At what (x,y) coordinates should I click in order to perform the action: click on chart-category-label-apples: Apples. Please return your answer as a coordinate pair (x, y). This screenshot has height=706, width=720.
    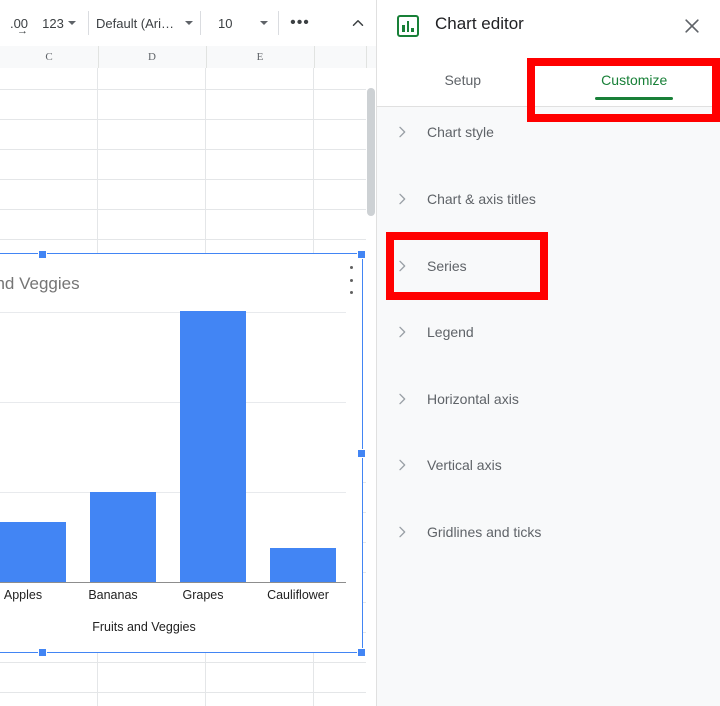
    Looking at the image, I should click on (23, 595).